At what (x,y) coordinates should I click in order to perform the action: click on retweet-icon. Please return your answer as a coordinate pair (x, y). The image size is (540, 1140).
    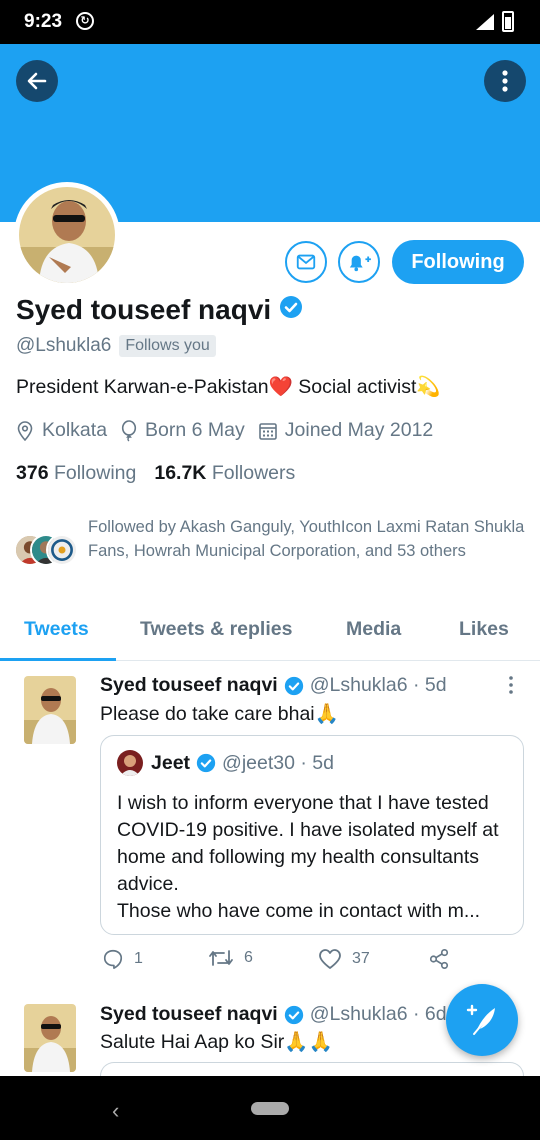
    Looking at the image, I should click on (221, 958).